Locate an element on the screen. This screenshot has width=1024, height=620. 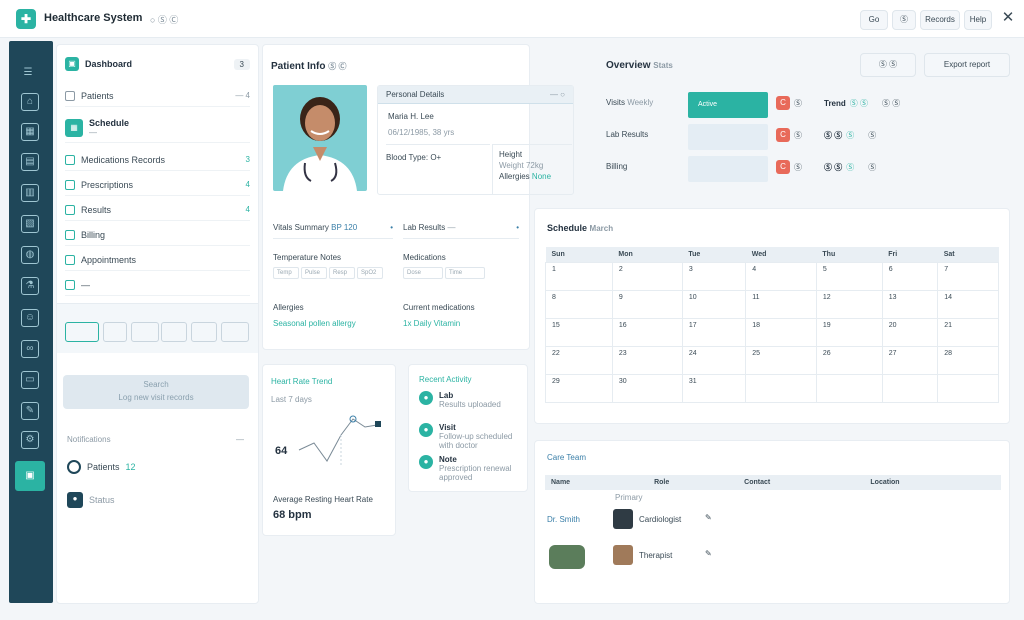
header-button-records: Records is located at coordinates (940, 20).